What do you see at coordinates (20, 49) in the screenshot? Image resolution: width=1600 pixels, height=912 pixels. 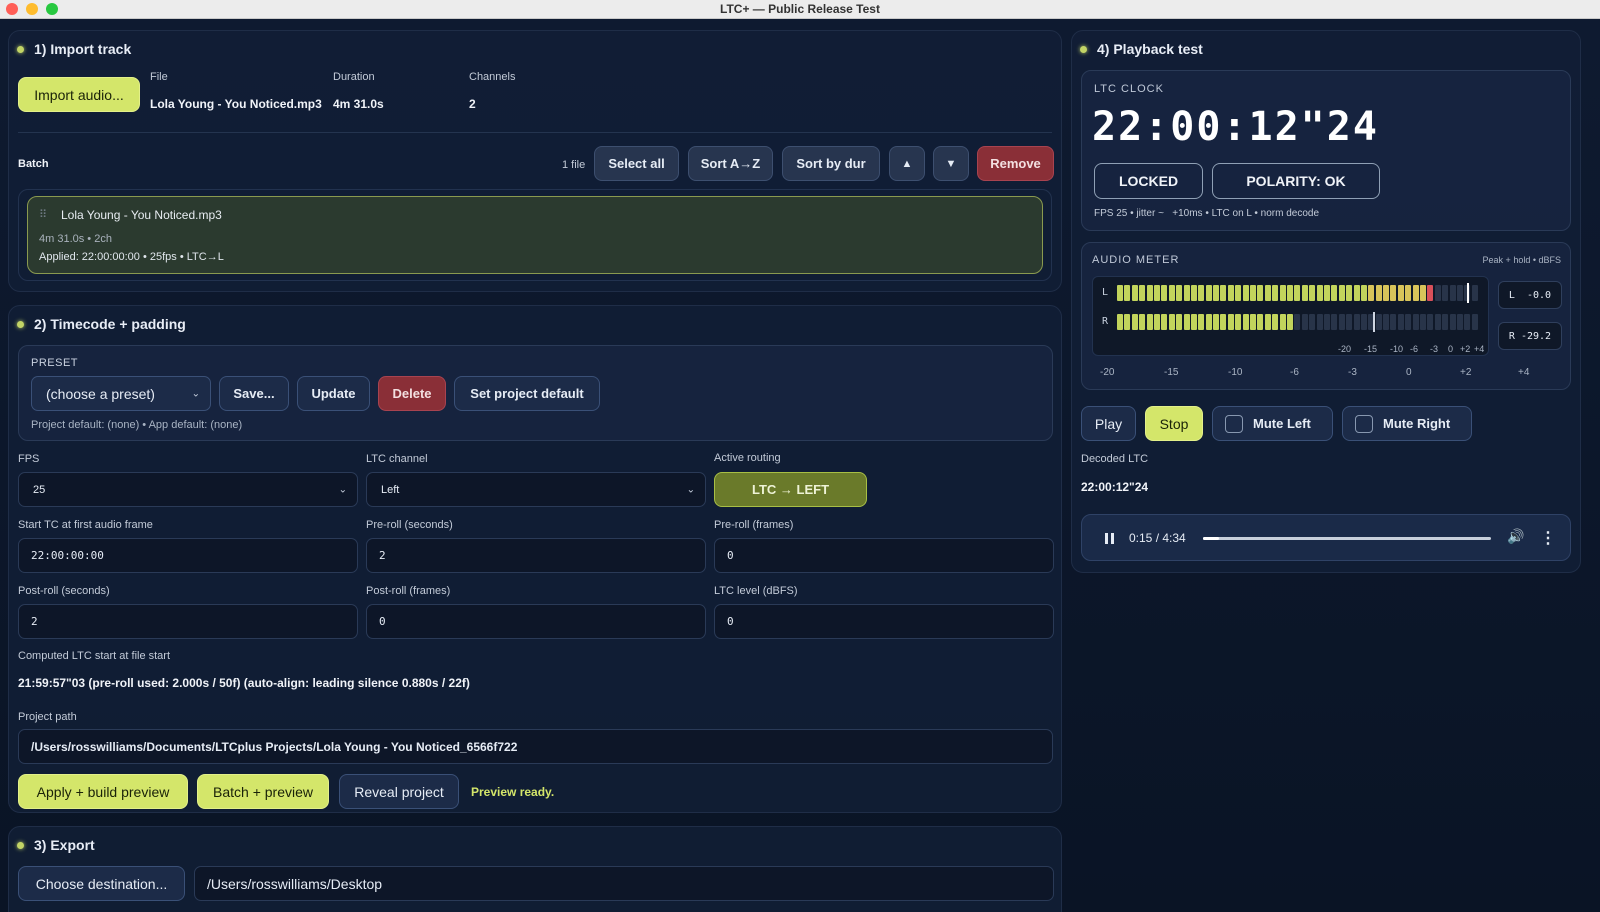 I see `status-dot-icon` at bounding box center [20, 49].